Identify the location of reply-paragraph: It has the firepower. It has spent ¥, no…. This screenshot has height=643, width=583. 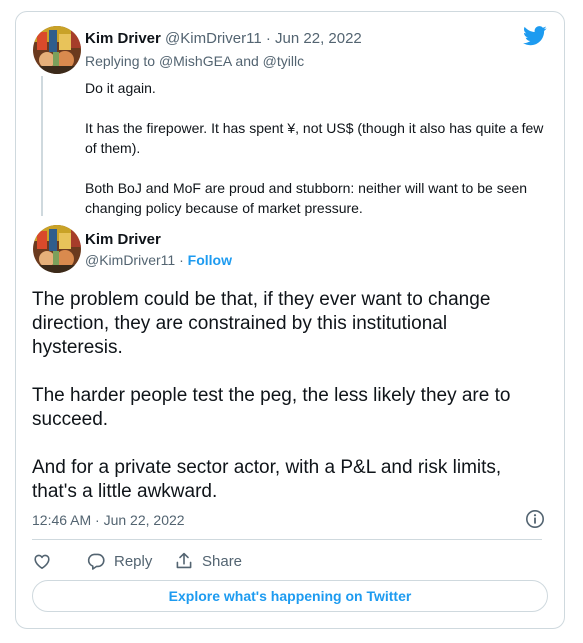
(314, 138).